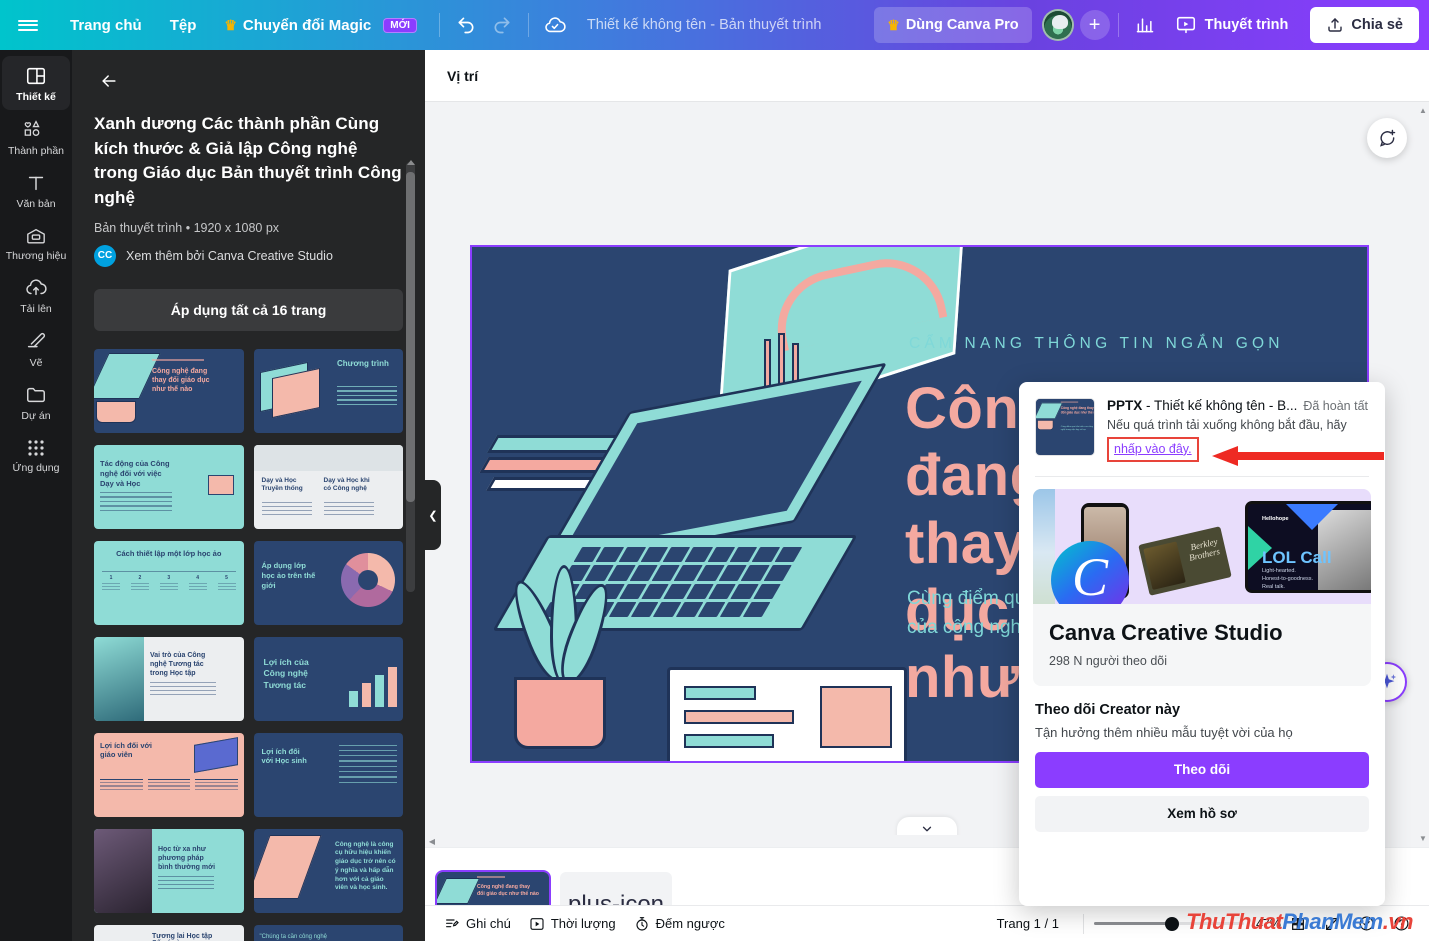  What do you see at coordinates (1171, 923) in the screenshot?
I see `zoom-slider-knob` at bounding box center [1171, 923].